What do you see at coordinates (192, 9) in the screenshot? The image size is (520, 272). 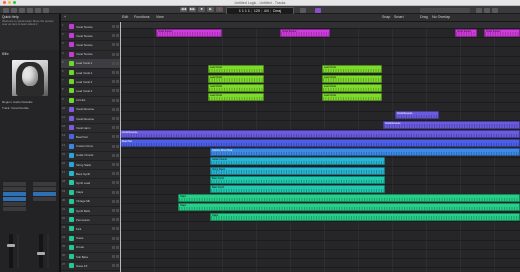 I see `fast-forward-button: ▶▶` at bounding box center [192, 9].